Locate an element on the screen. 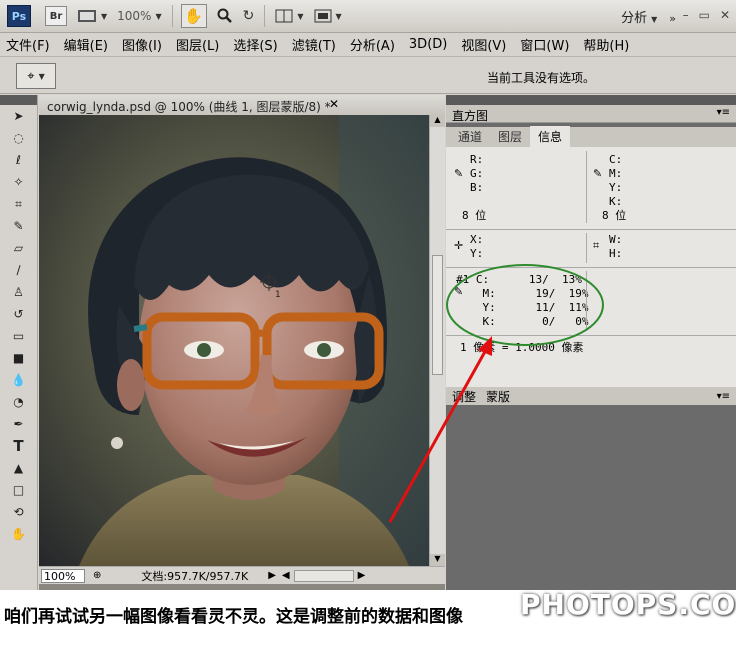 The image size is (736, 649). dodge-tool-icon: ◔ is located at coordinates (18, 402).